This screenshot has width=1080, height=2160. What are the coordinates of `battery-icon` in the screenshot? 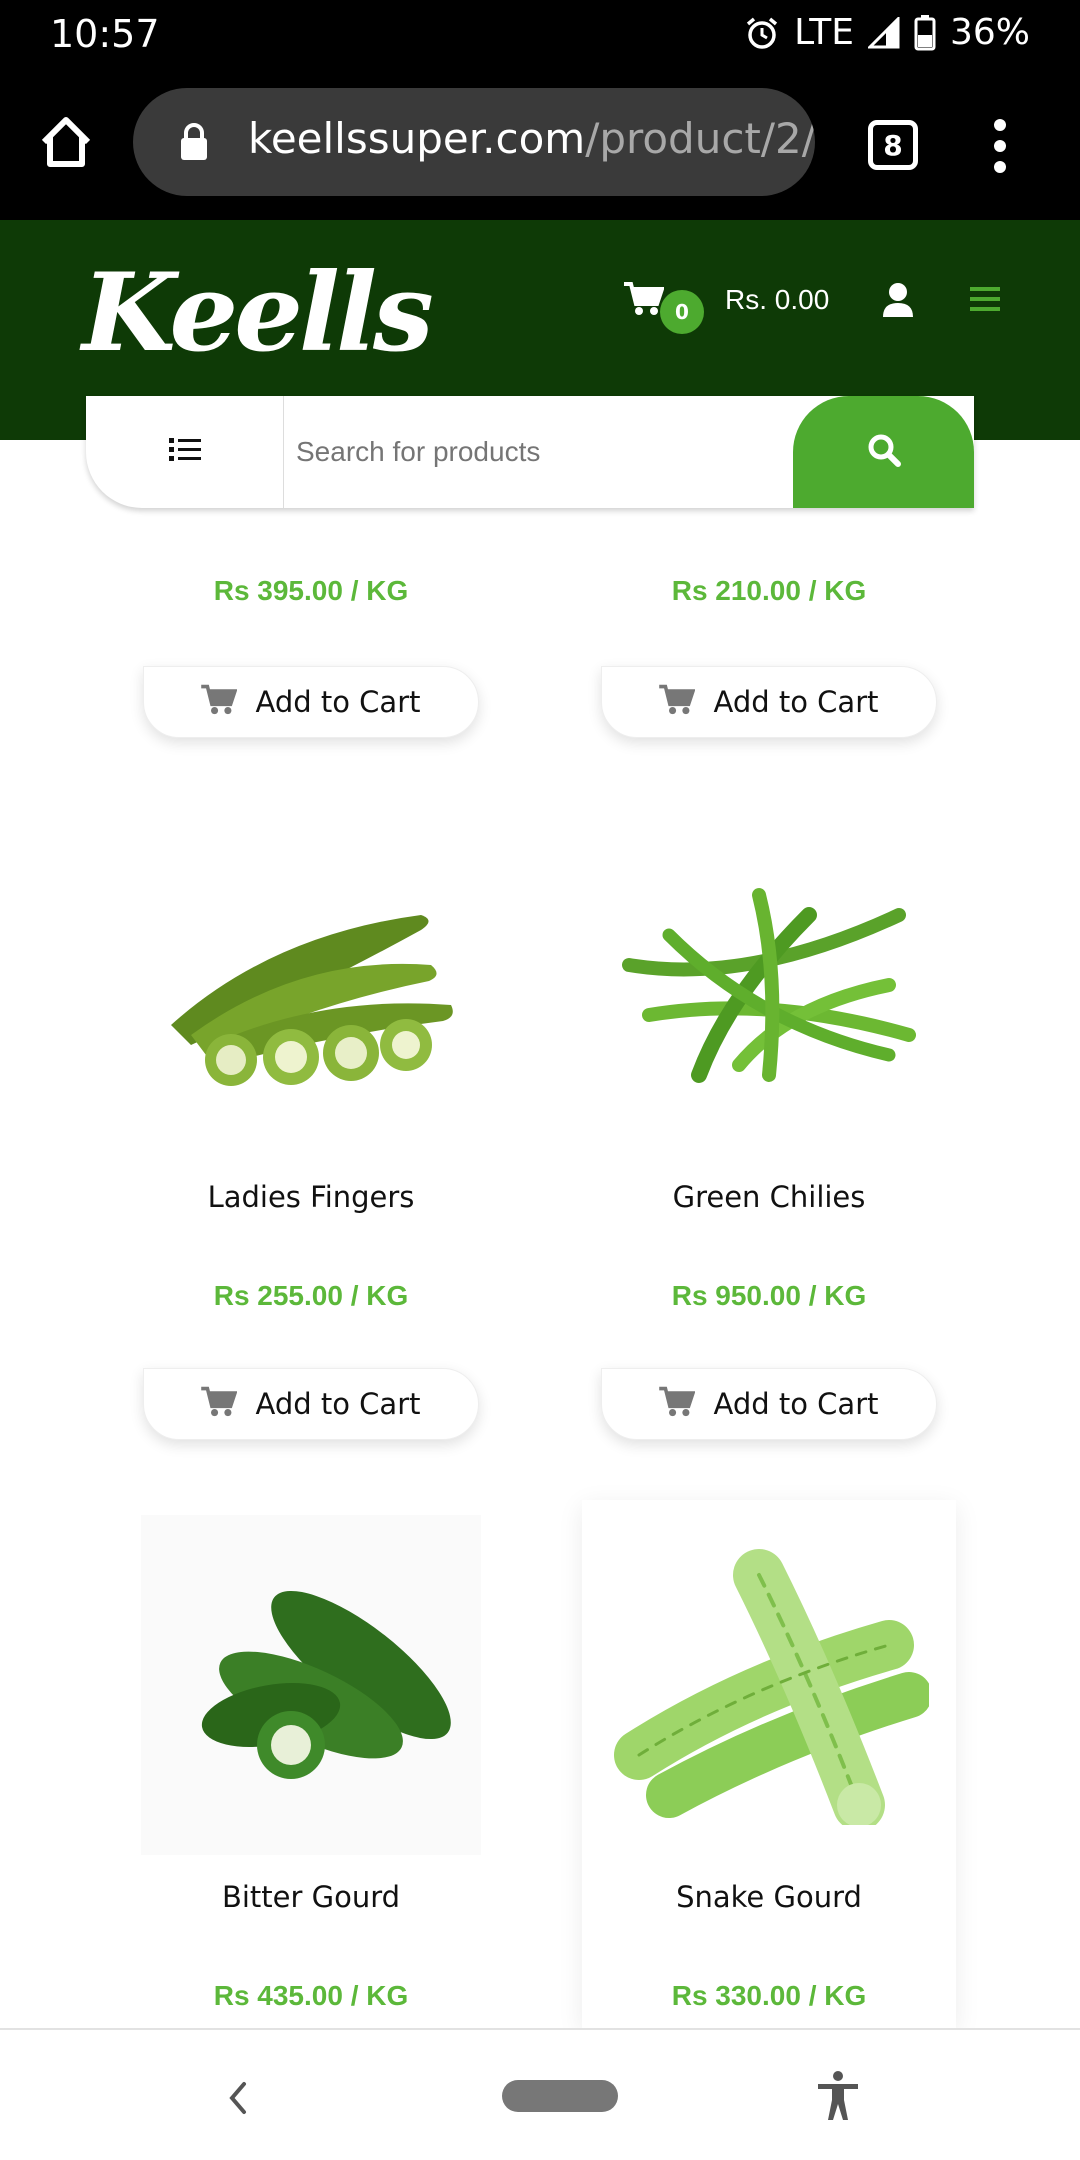 It's located at (925, 32).